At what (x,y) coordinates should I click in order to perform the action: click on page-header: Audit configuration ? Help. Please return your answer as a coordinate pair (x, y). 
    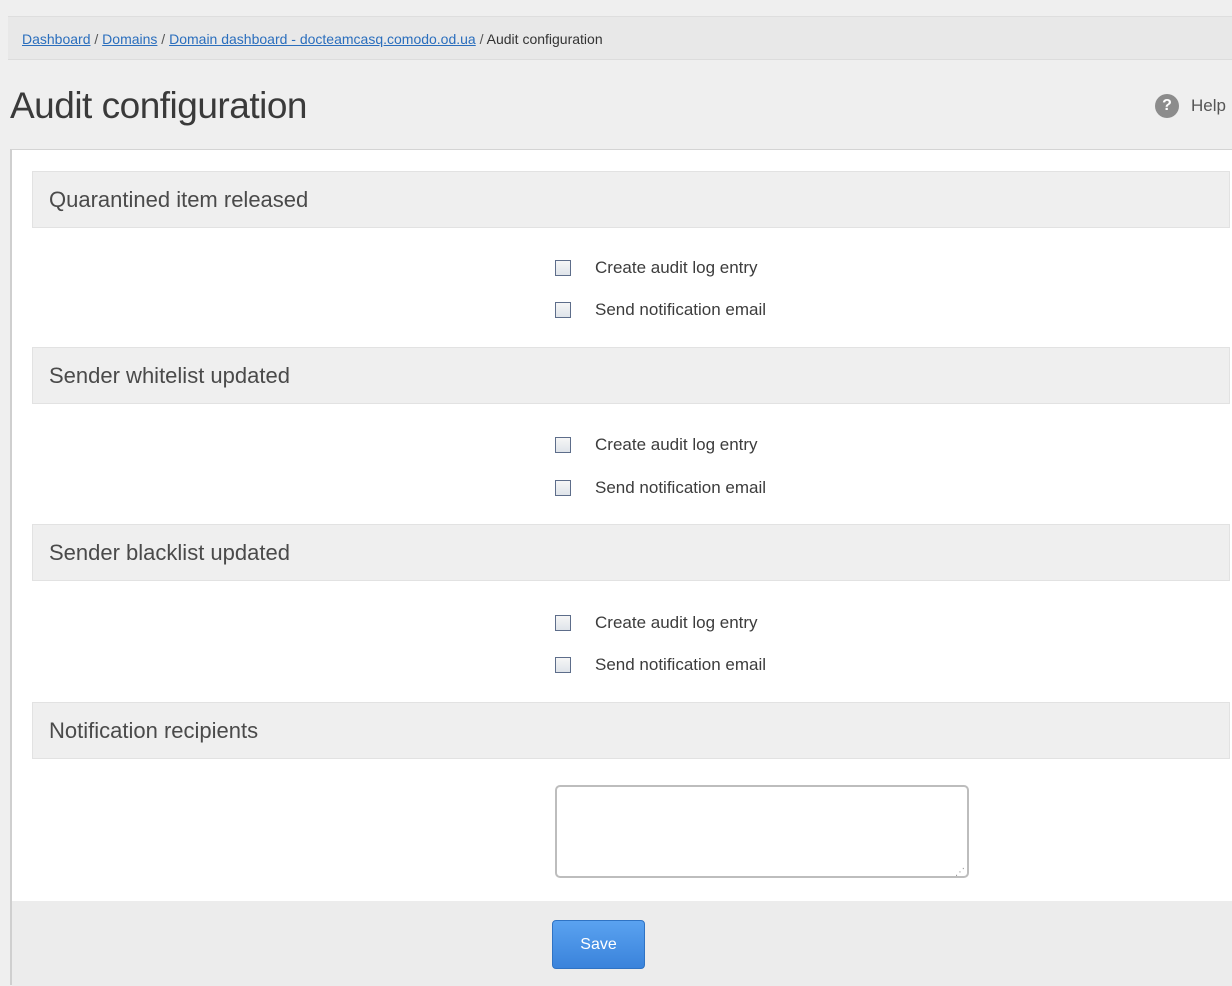
    Looking at the image, I should click on (621, 110).